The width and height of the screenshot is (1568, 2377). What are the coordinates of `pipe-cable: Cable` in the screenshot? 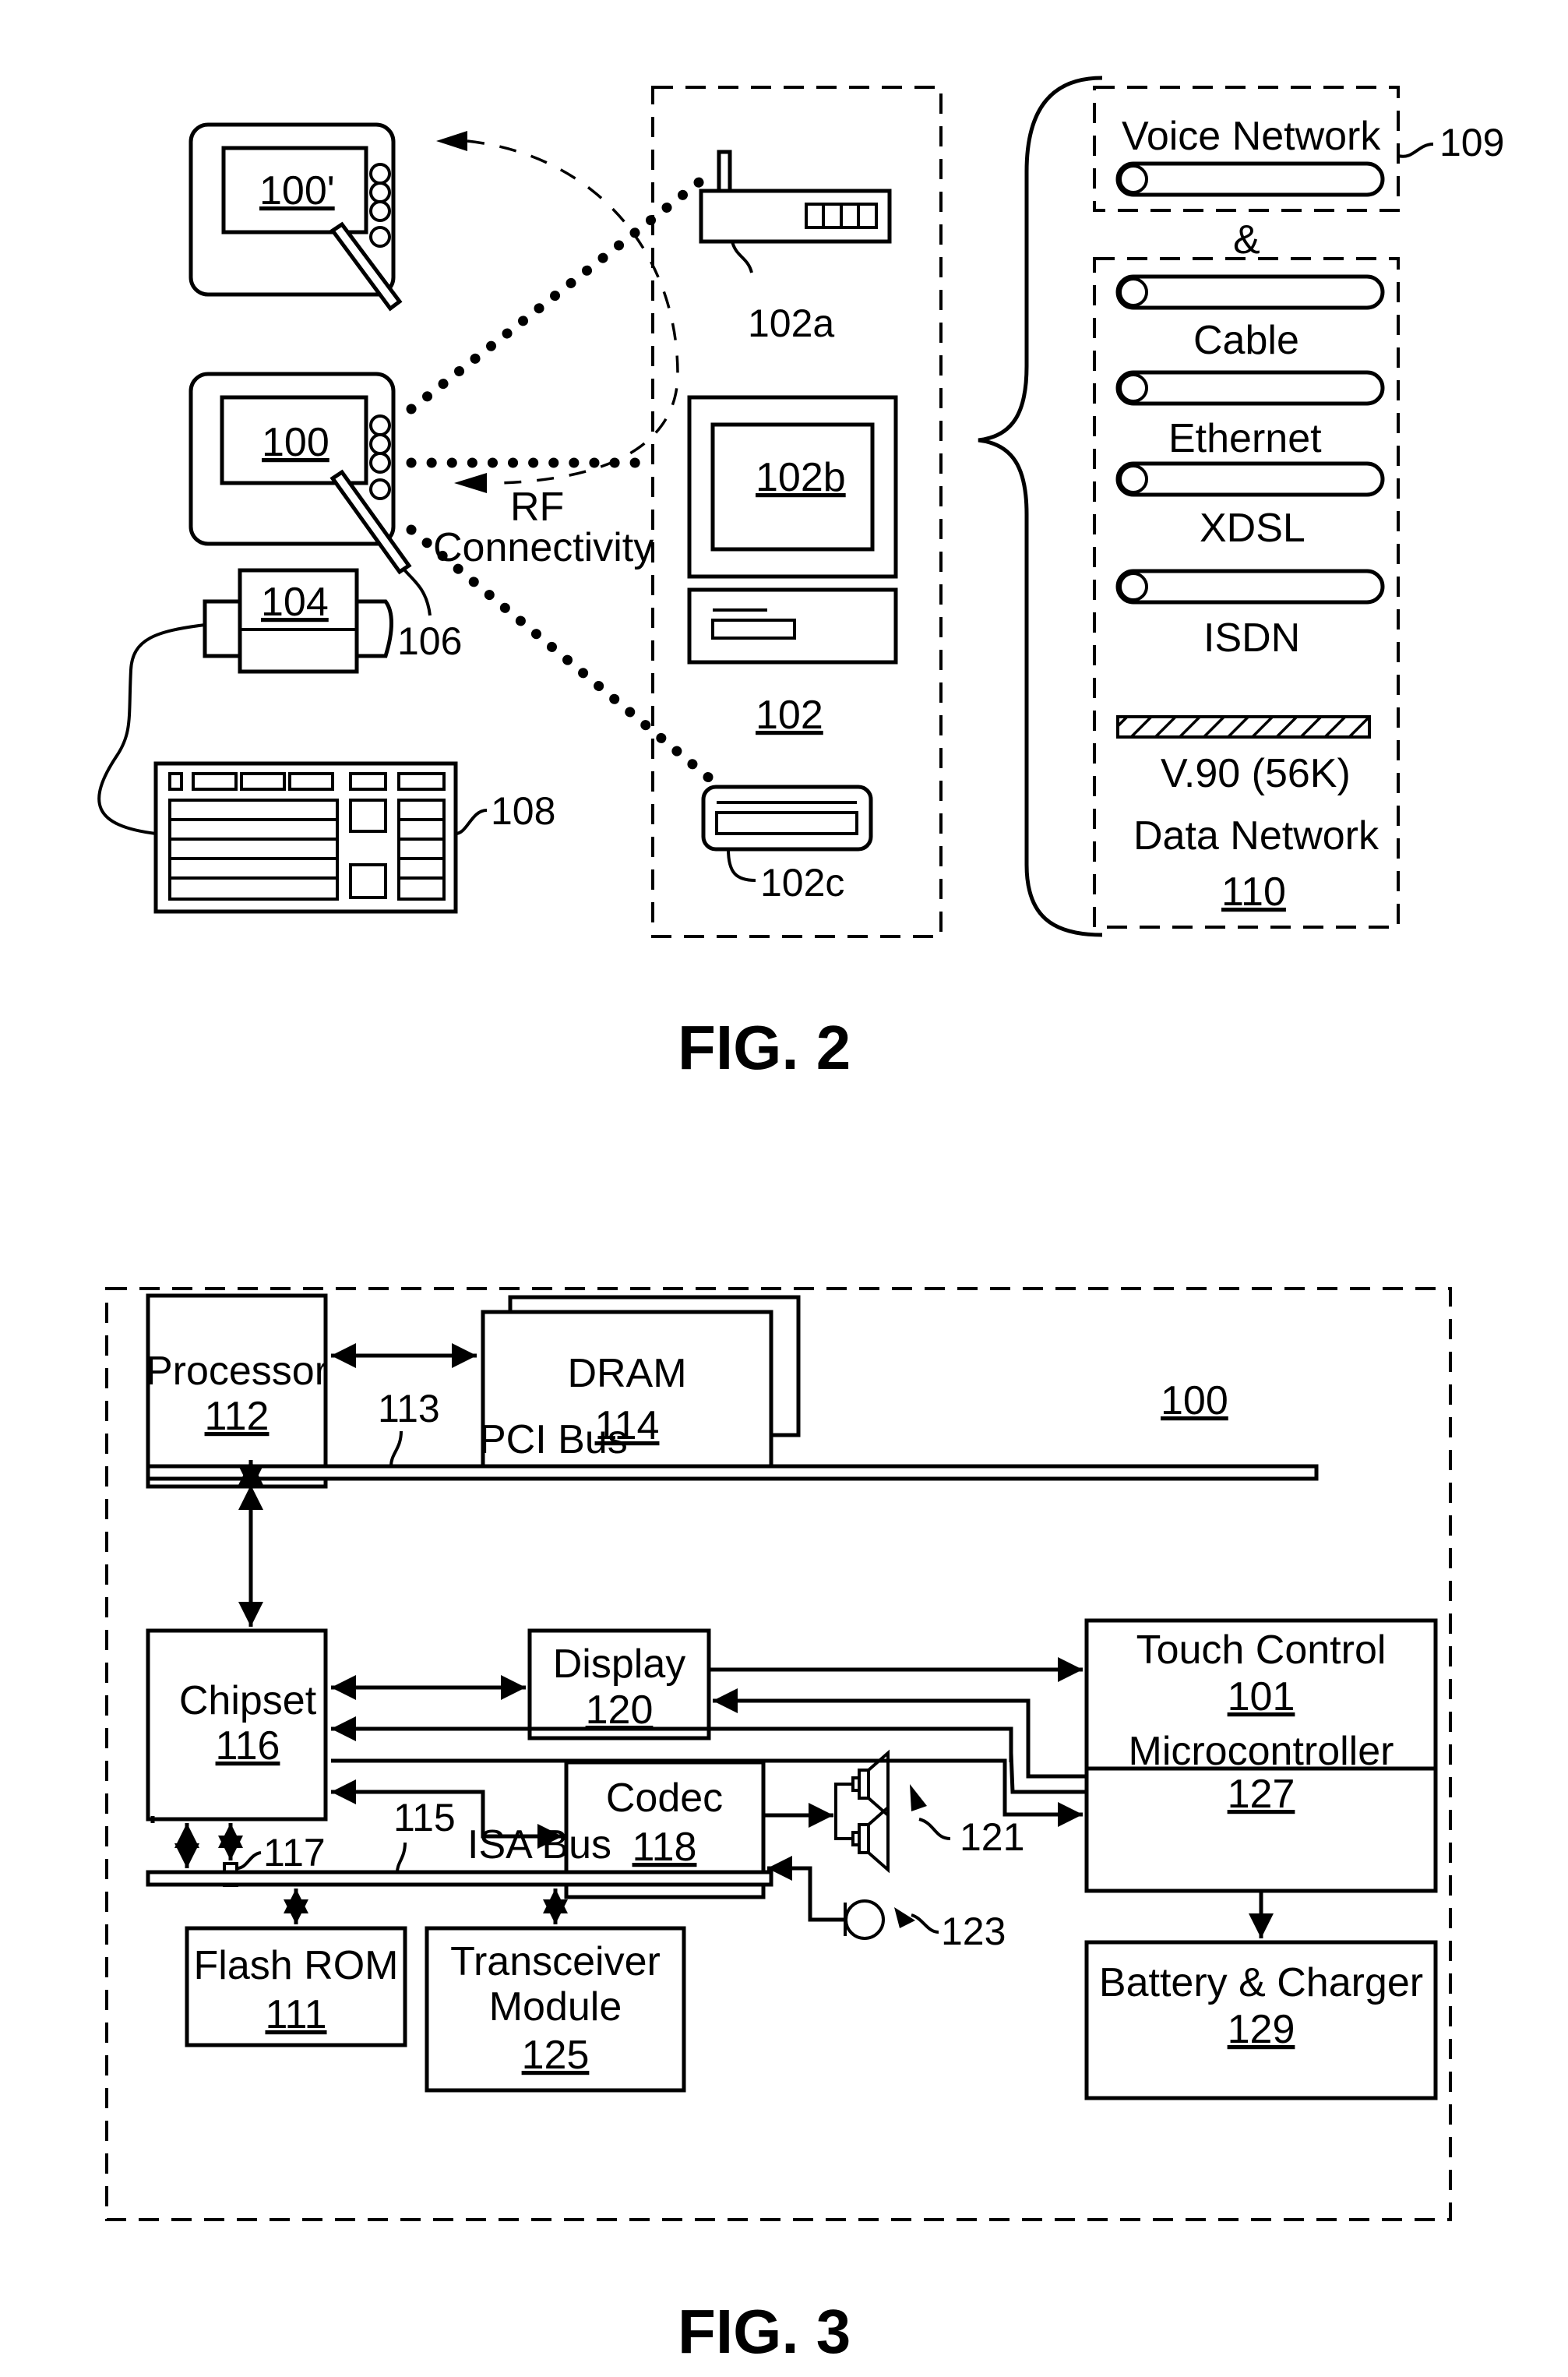 It's located at (1250, 318).